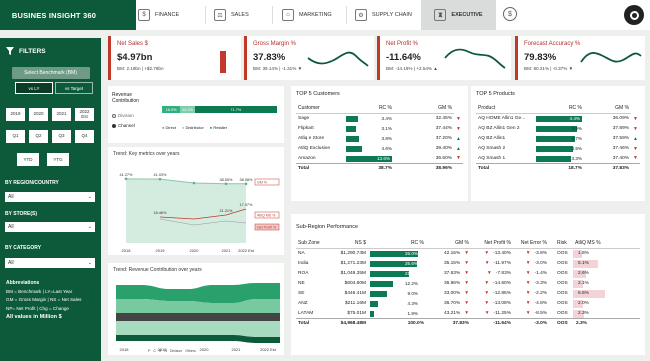 Image resolution: width=650 pixels, height=361 pixels. I want to click on table-row: AQ Smash 2 3.5% 37.46% ▼, so click(558, 149).